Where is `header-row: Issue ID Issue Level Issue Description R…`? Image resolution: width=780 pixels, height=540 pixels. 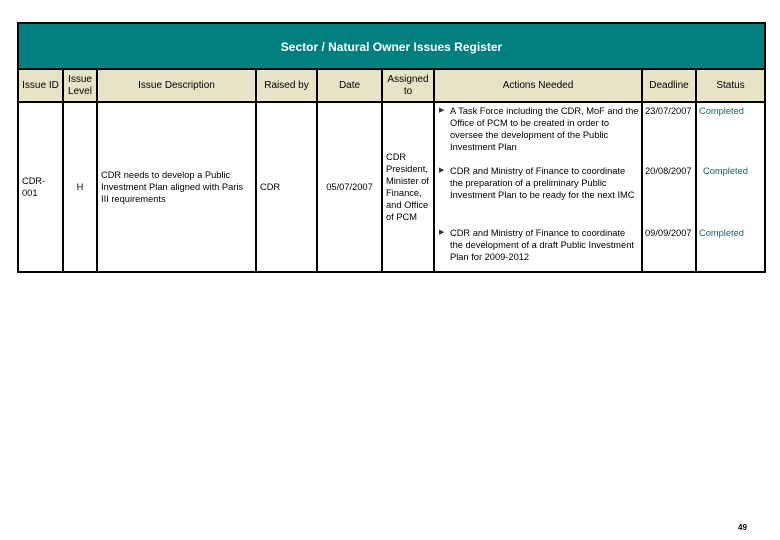 header-row: Issue ID Issue Level Issue Description R… is located at coordinates (391, 86).